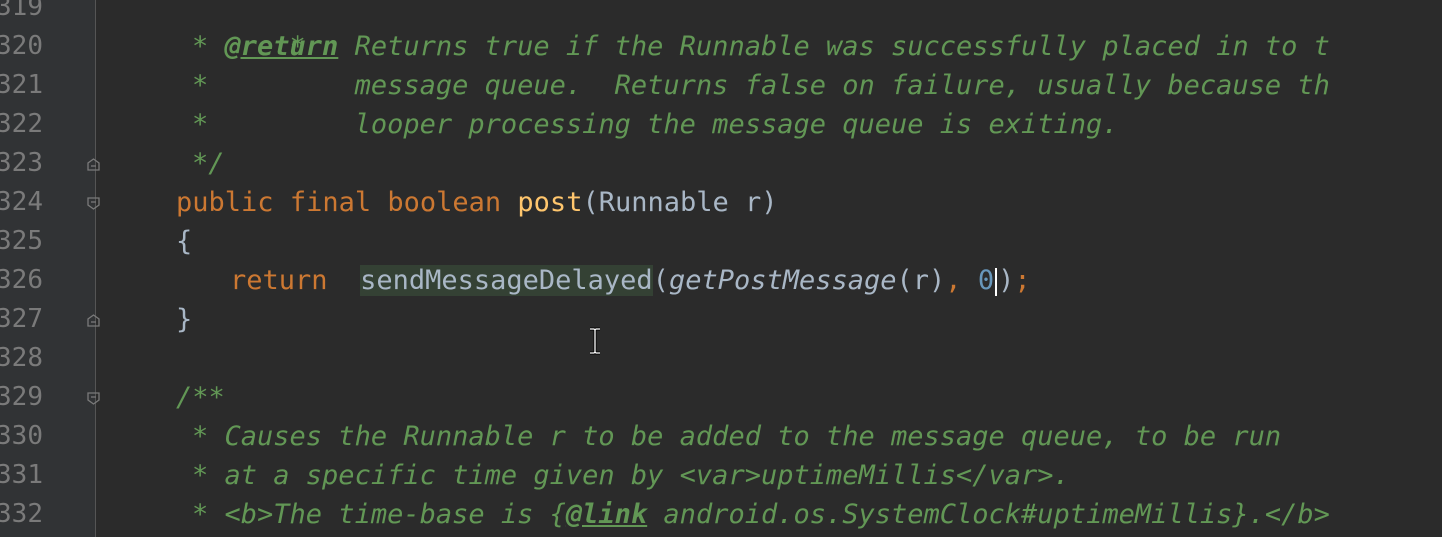 This screenshot has width=1442, height=537. I want to click on parameters: (Runnable r), so click(680, 202).